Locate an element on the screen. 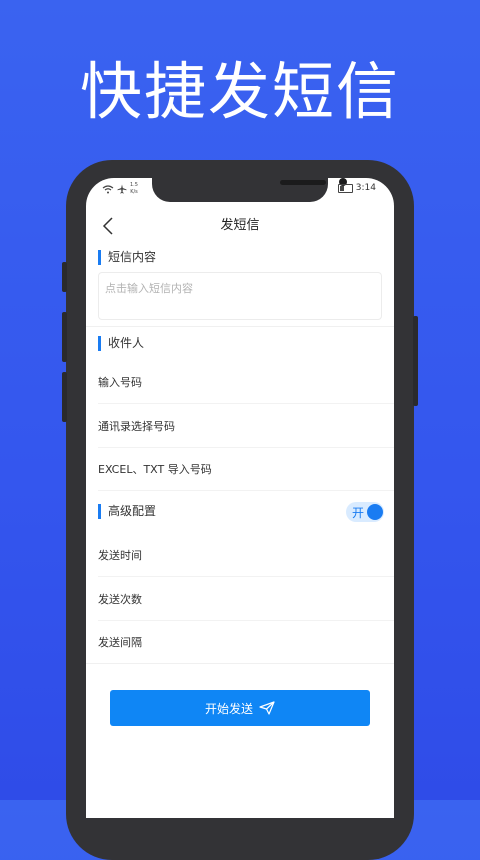 This screenshot has width=480, height=860. phone-power-button is located at coordinates (415, 361).